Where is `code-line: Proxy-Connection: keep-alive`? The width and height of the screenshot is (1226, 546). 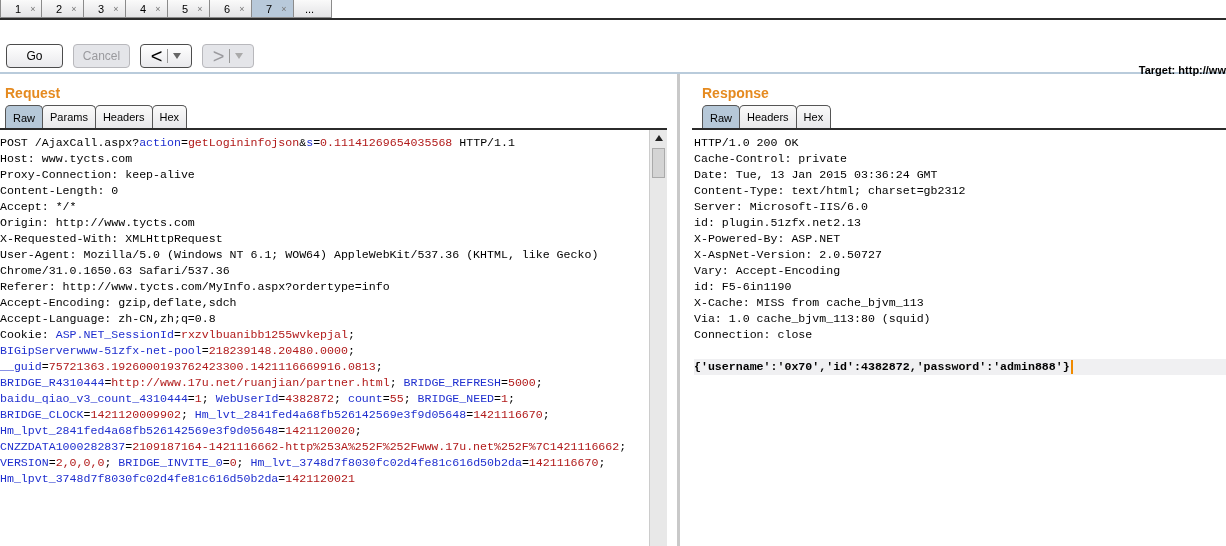
code-line: Proxy-Connection: keep-alive is located at coordinates (98, 175).